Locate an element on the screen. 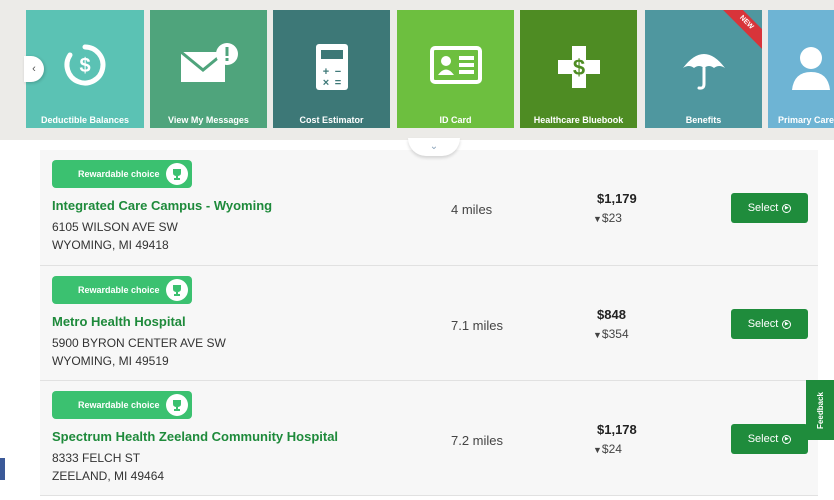  provider-name: Integrated Care Campus - Wyoming is located at coordinates (162, 205).